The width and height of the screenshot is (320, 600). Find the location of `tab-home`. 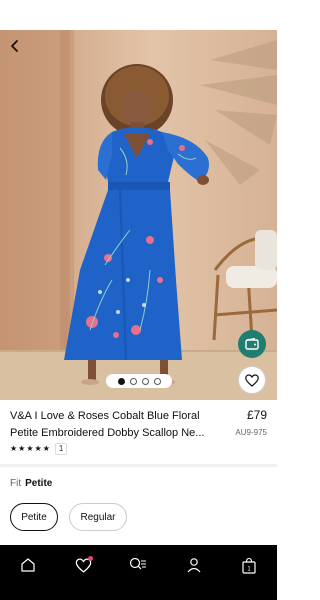

tab-home is located at coordinates (28, 565).